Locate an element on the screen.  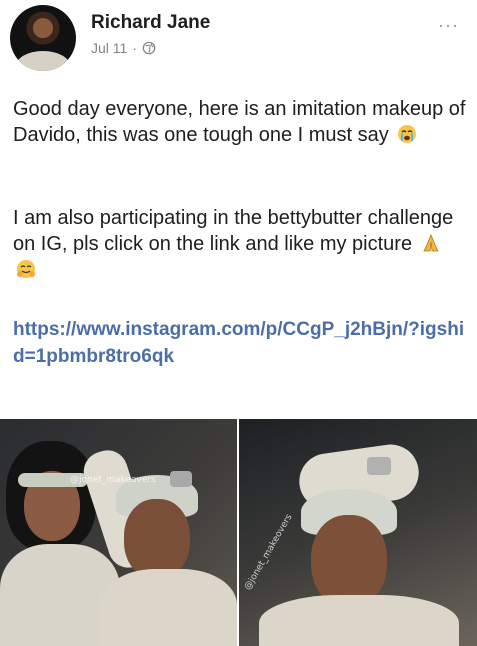
photo-2-face is located at coordinates (349, 561).